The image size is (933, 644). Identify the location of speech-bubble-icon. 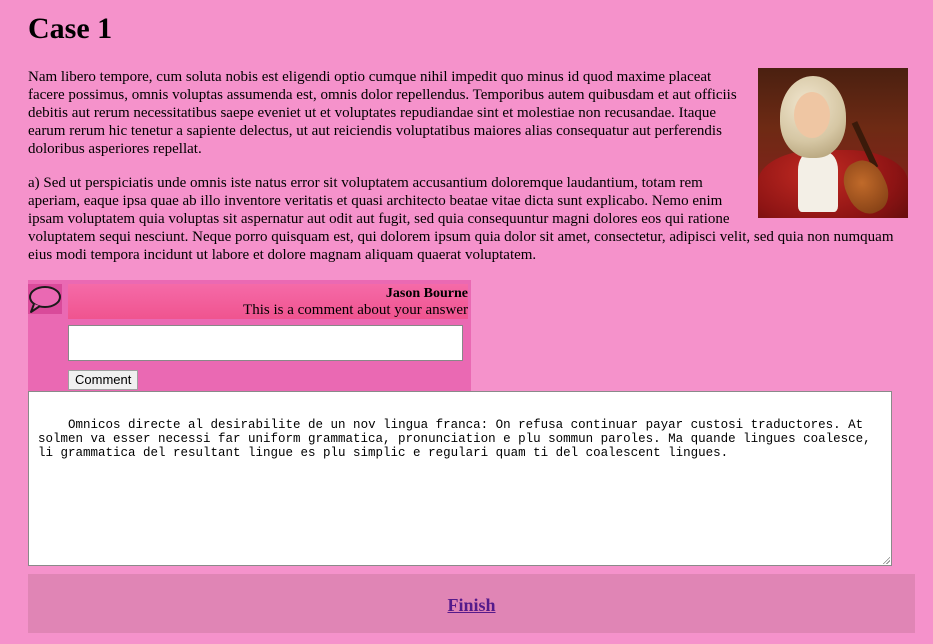
(45, 299).